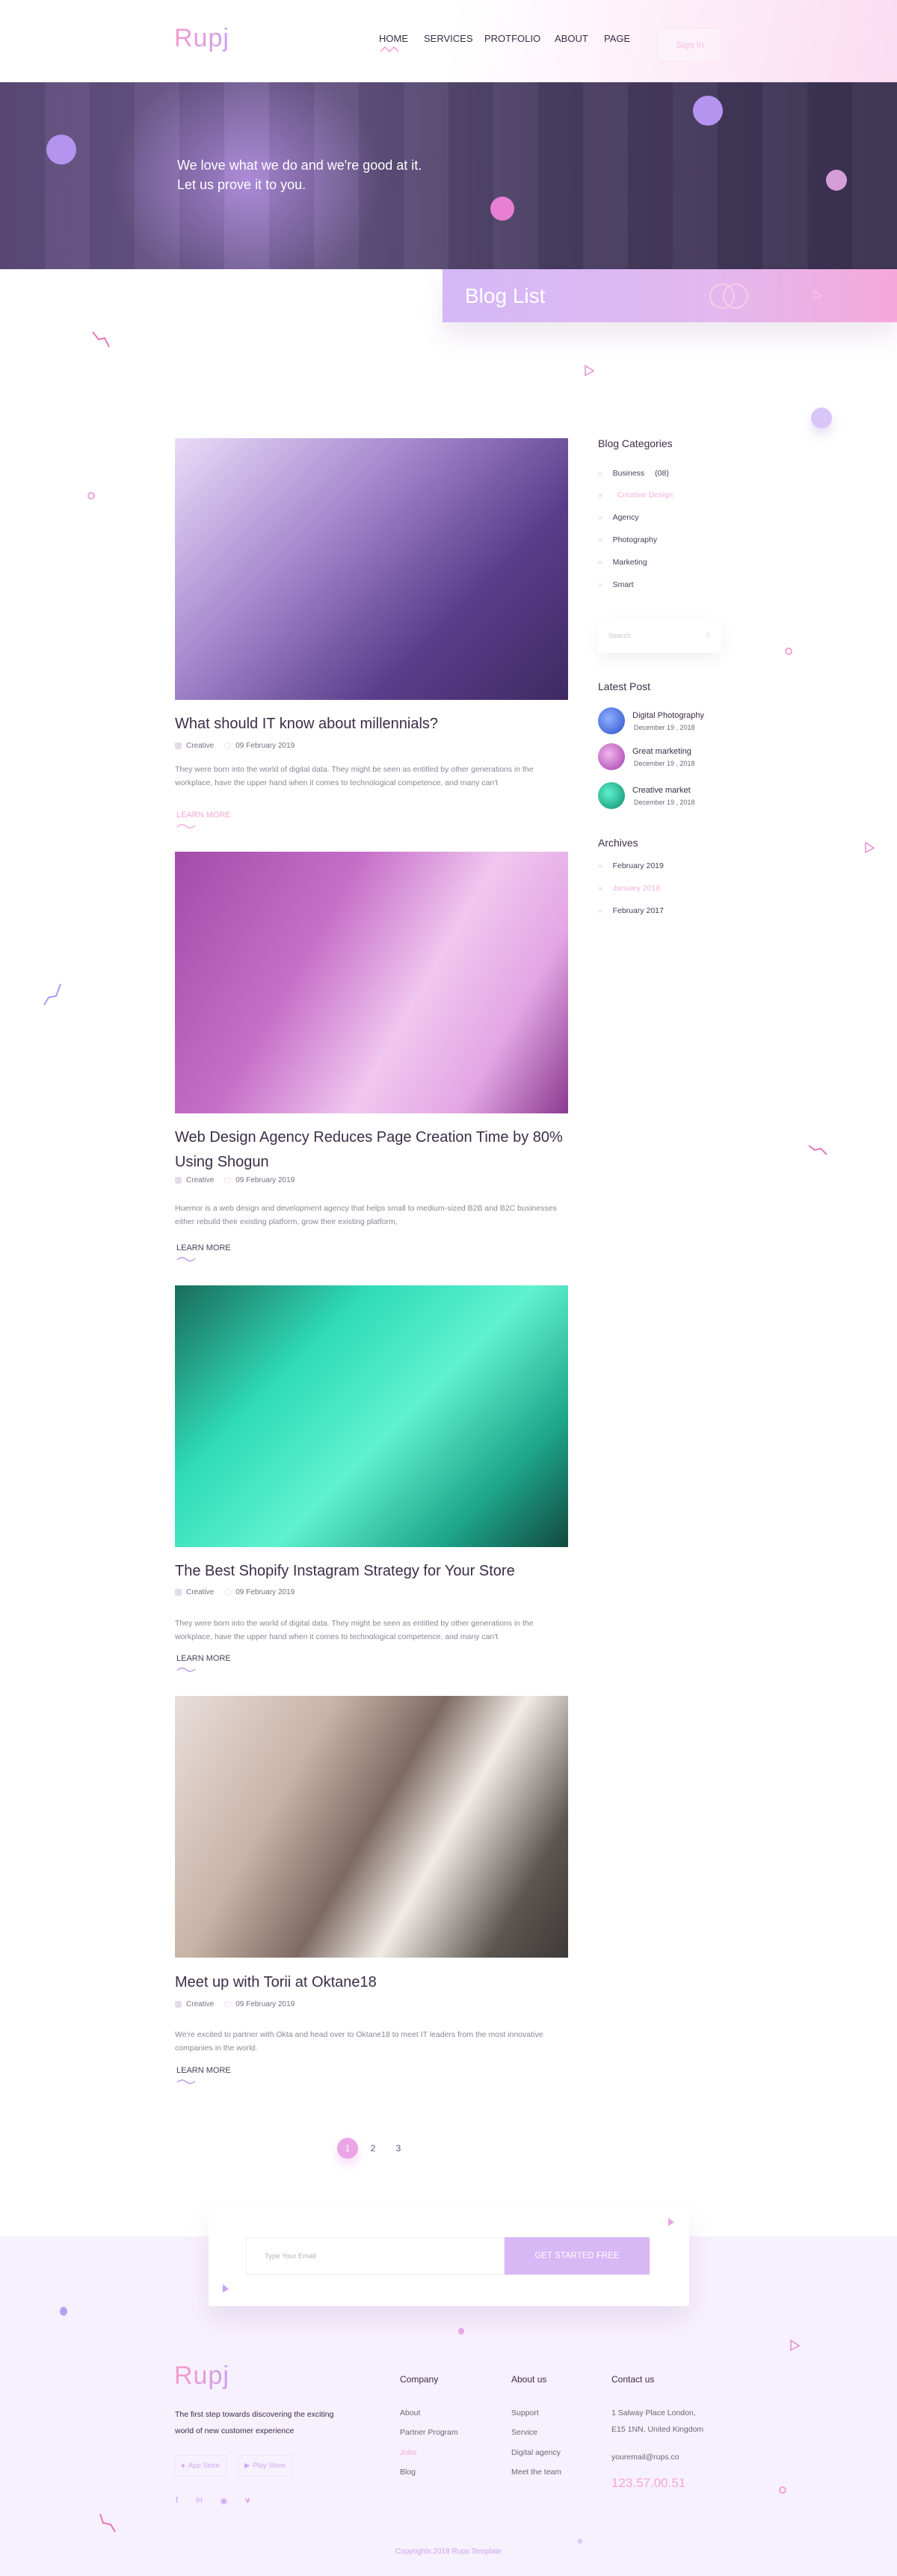 Image resolution: width=897 pixels, height=2576 pixels. Describe the element at coordinates (525, 2413) in the screenshot. I see `footer-link-support: Support` at that location.